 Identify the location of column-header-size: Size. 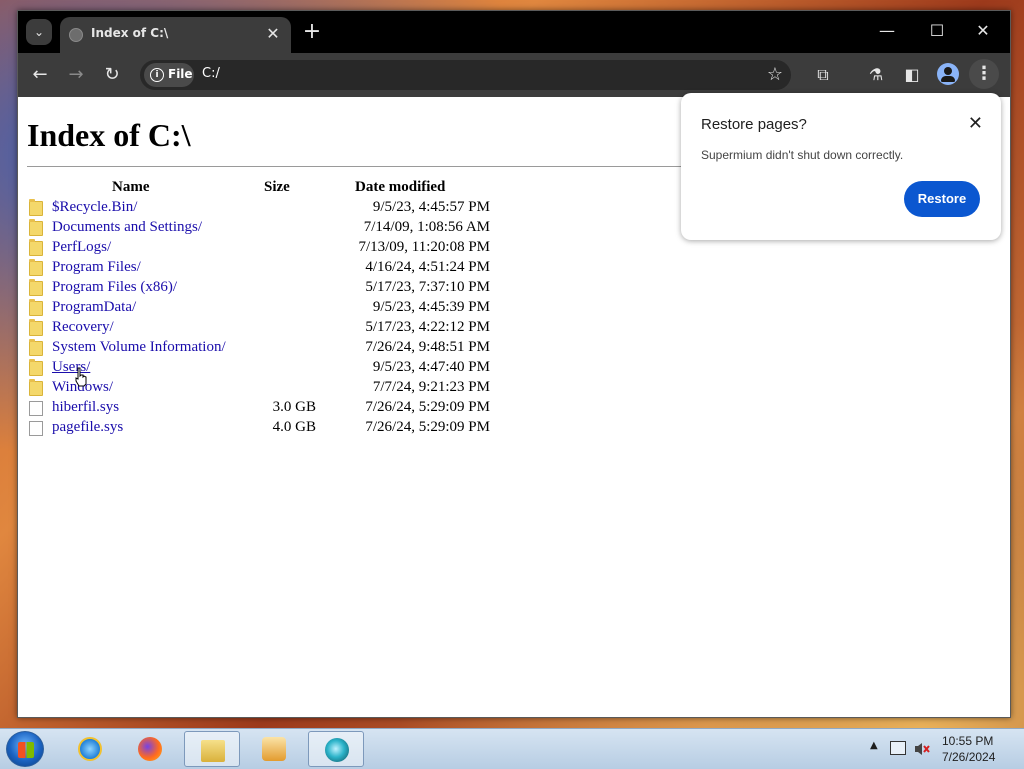
(277, 187).